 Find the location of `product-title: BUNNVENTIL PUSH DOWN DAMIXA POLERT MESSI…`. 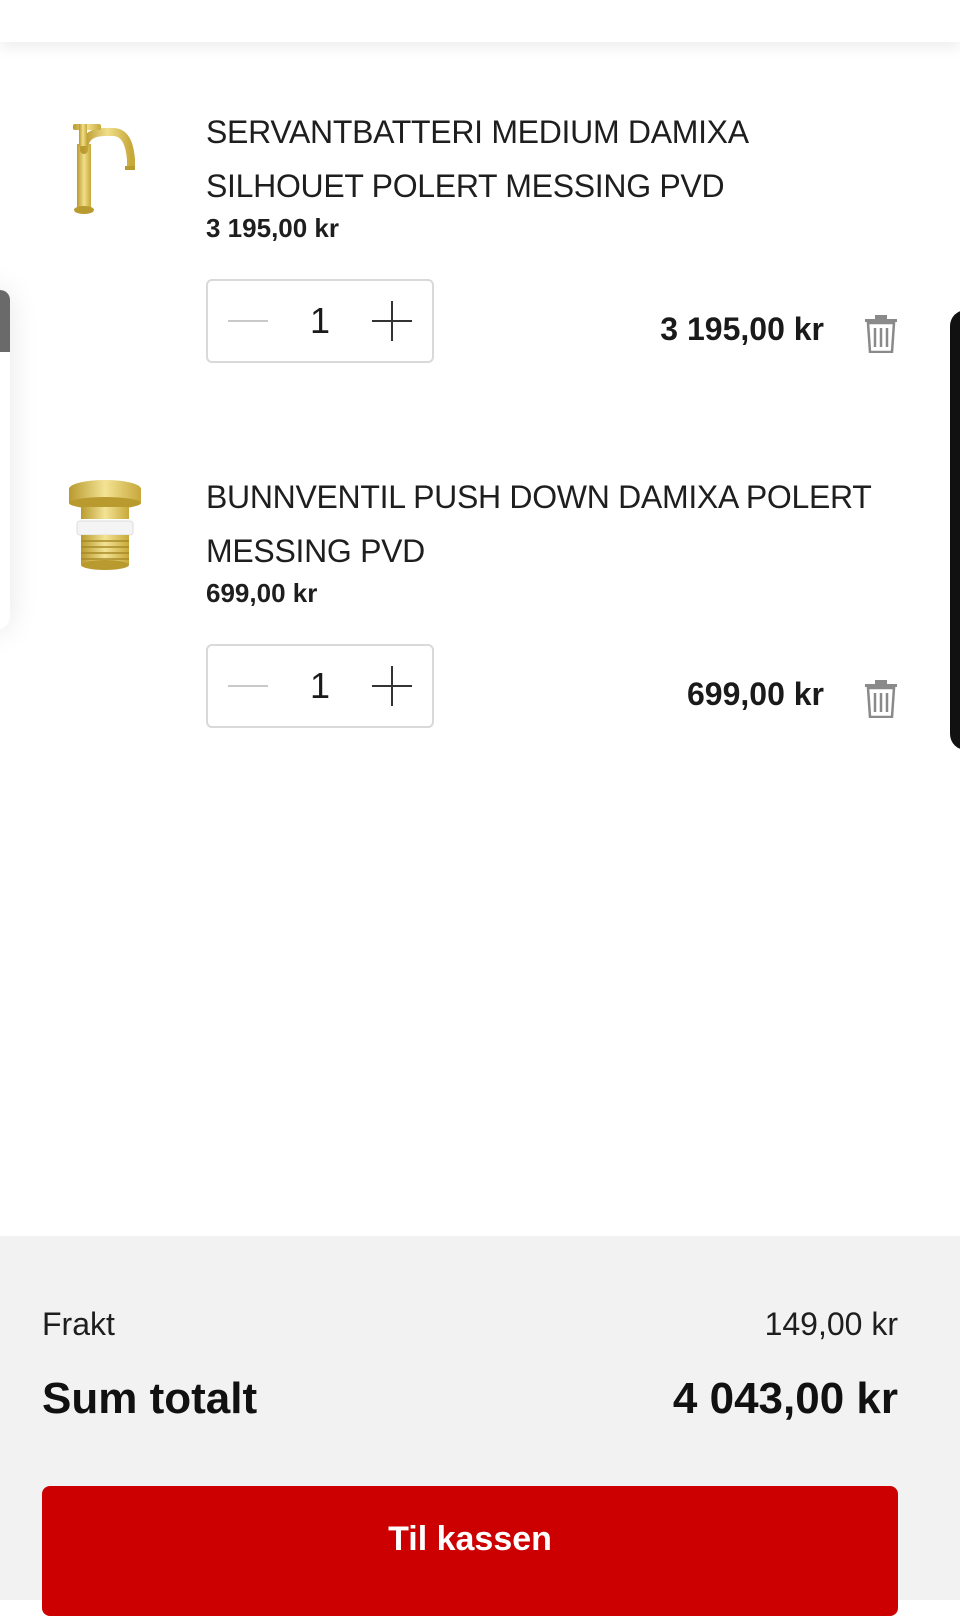

product-title: BUNNVENTIL PUSH DOWN DAMIXA POLERT MESSI… is located at coordinates (551, 524).